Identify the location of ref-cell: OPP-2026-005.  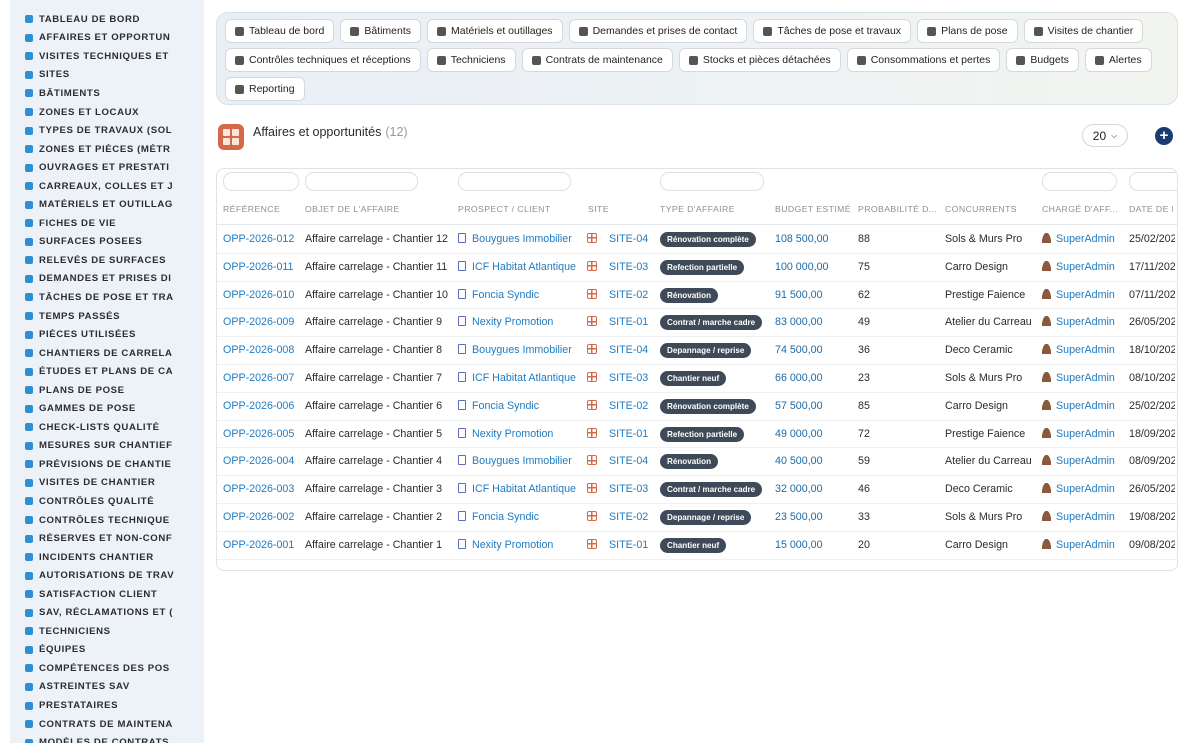
(258, 434).